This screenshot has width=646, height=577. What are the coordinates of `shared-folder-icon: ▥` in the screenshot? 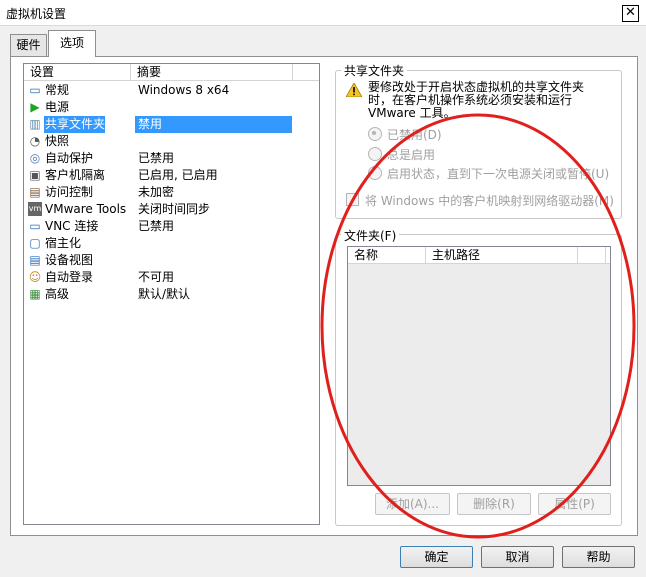 It's located at (35, 124).